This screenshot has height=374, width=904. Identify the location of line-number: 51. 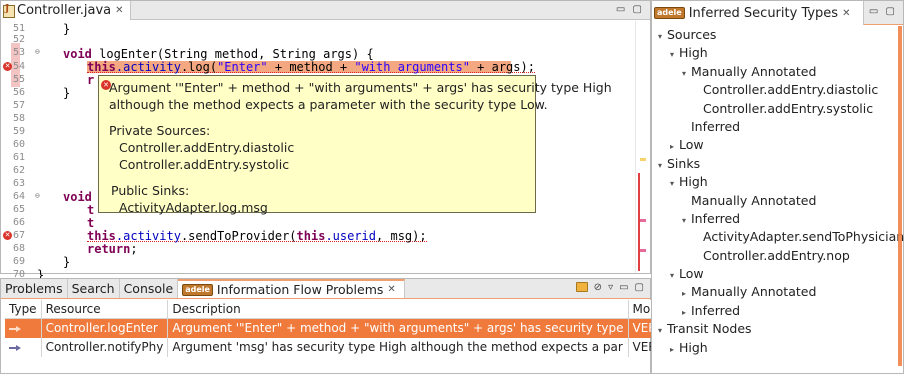
(19, 28).